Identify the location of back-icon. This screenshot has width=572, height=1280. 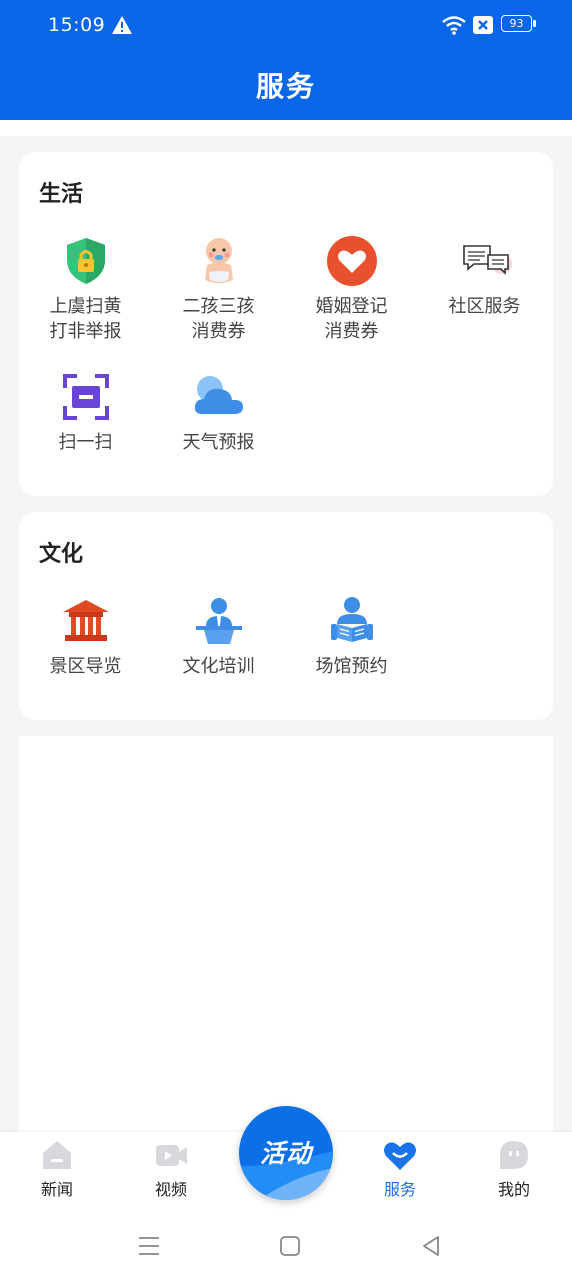
(431, 1246).